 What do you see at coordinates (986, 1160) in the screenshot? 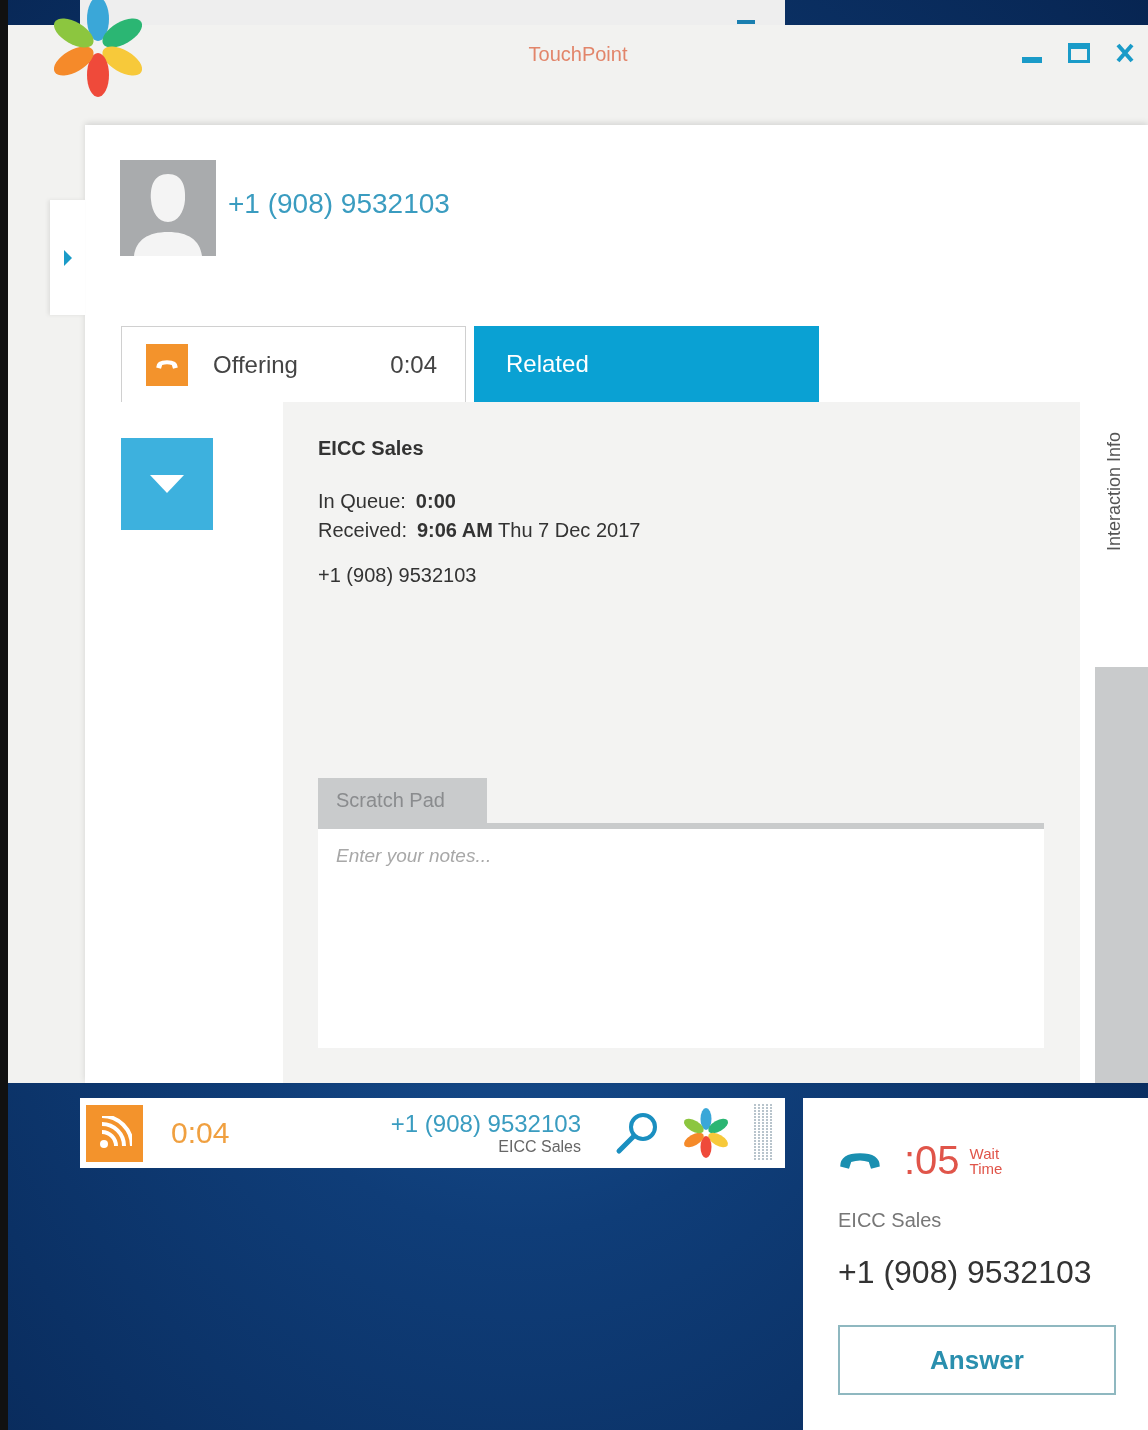
I see `wait-time-label: Wait Time` at bounding box center [986, 1160].